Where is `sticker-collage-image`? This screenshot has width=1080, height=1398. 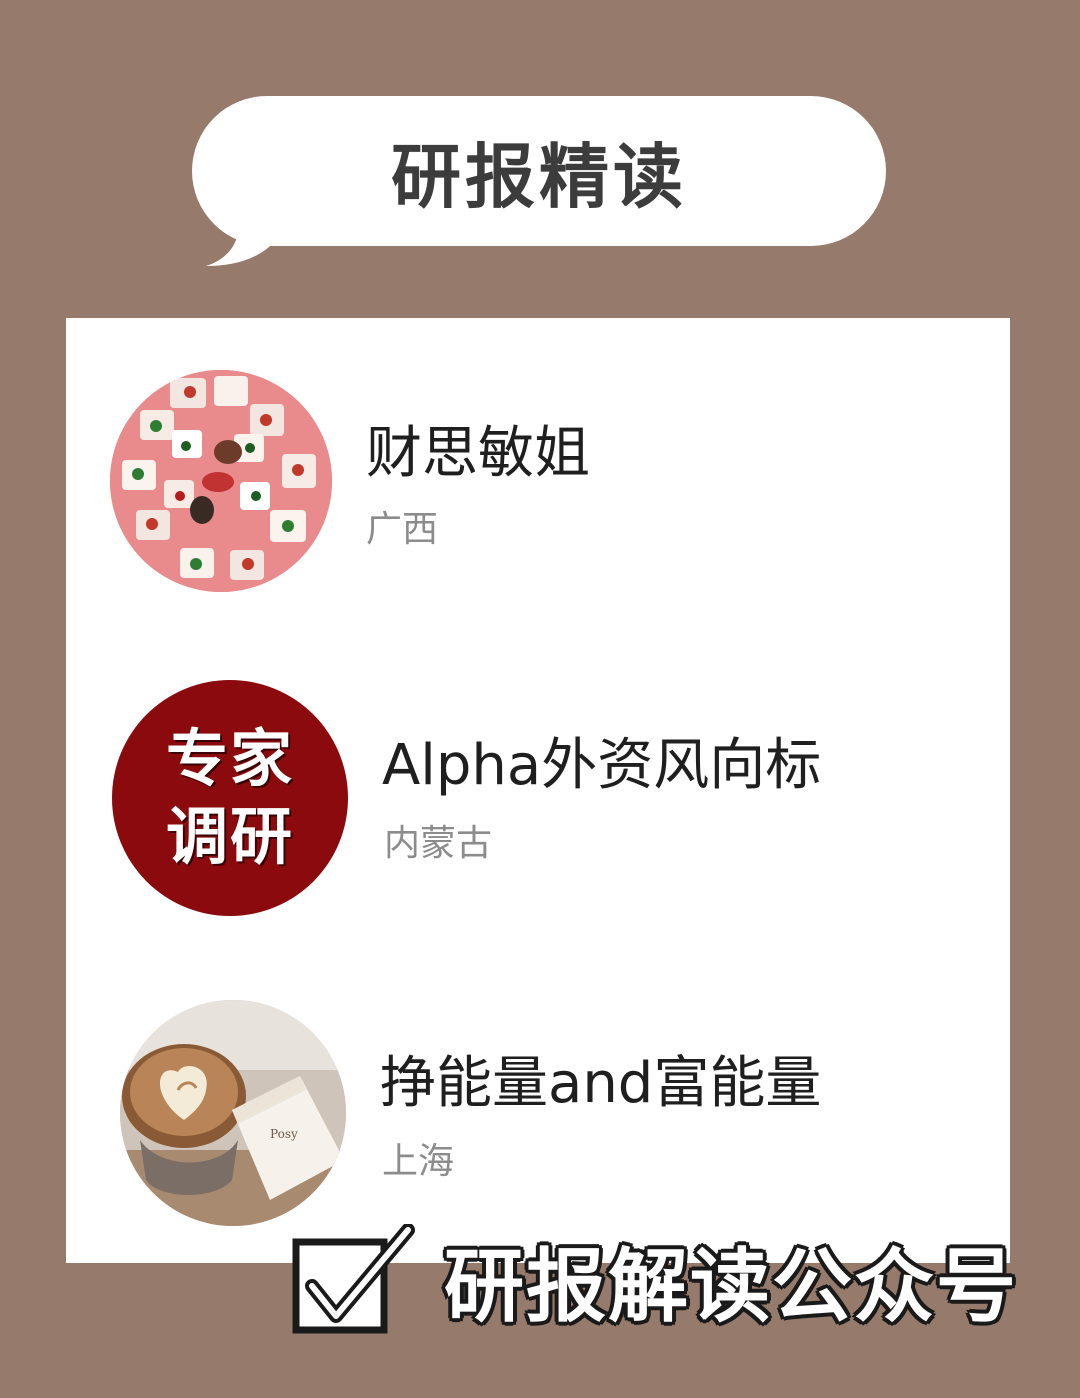 sticker-collage-image is located at coordinates (221, 481).